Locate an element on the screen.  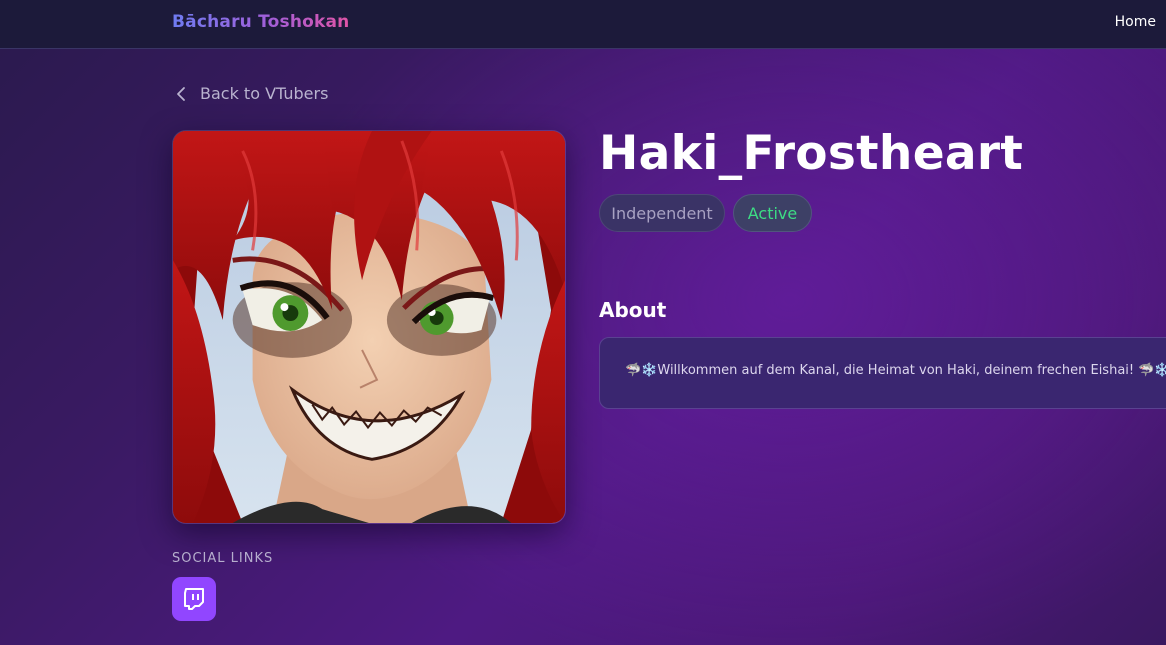
nav-home-link: Home is located at coordinates (1135, 22).